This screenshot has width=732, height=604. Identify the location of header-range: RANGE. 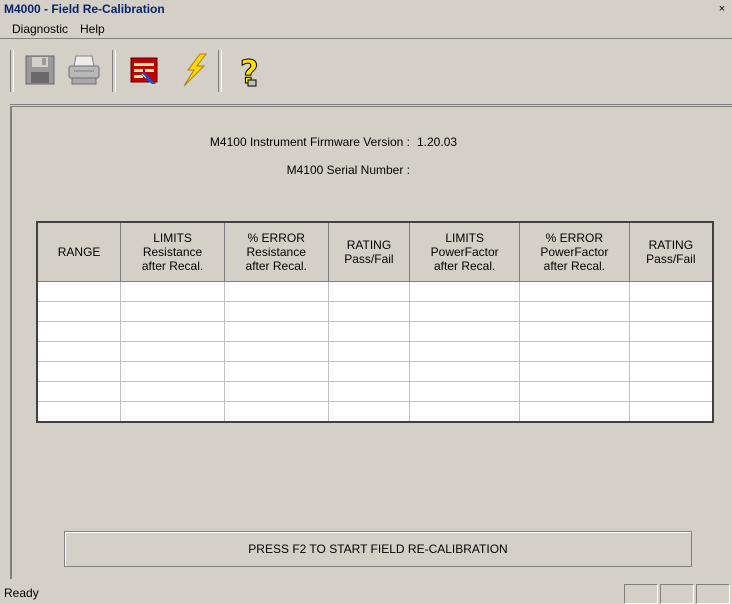
(79, 251).